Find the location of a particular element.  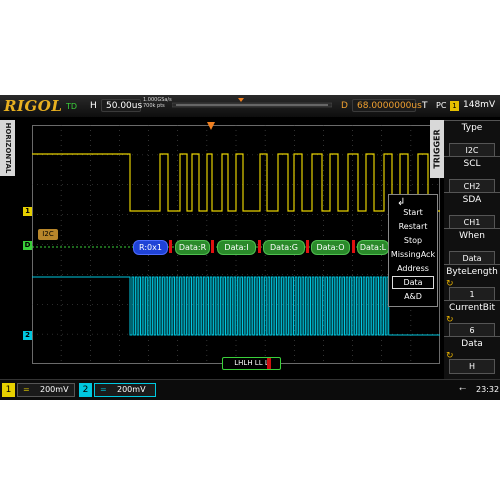

bytelength-title: ByteLength is located at coordinates (472, 272).